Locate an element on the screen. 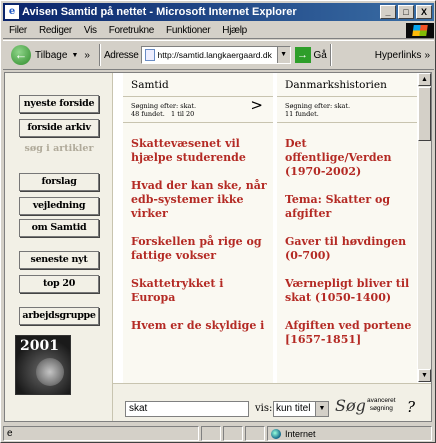 The height and width of the screenshot is (443, 436). nav-forslag: forslag is located at coordinates (59, 182).